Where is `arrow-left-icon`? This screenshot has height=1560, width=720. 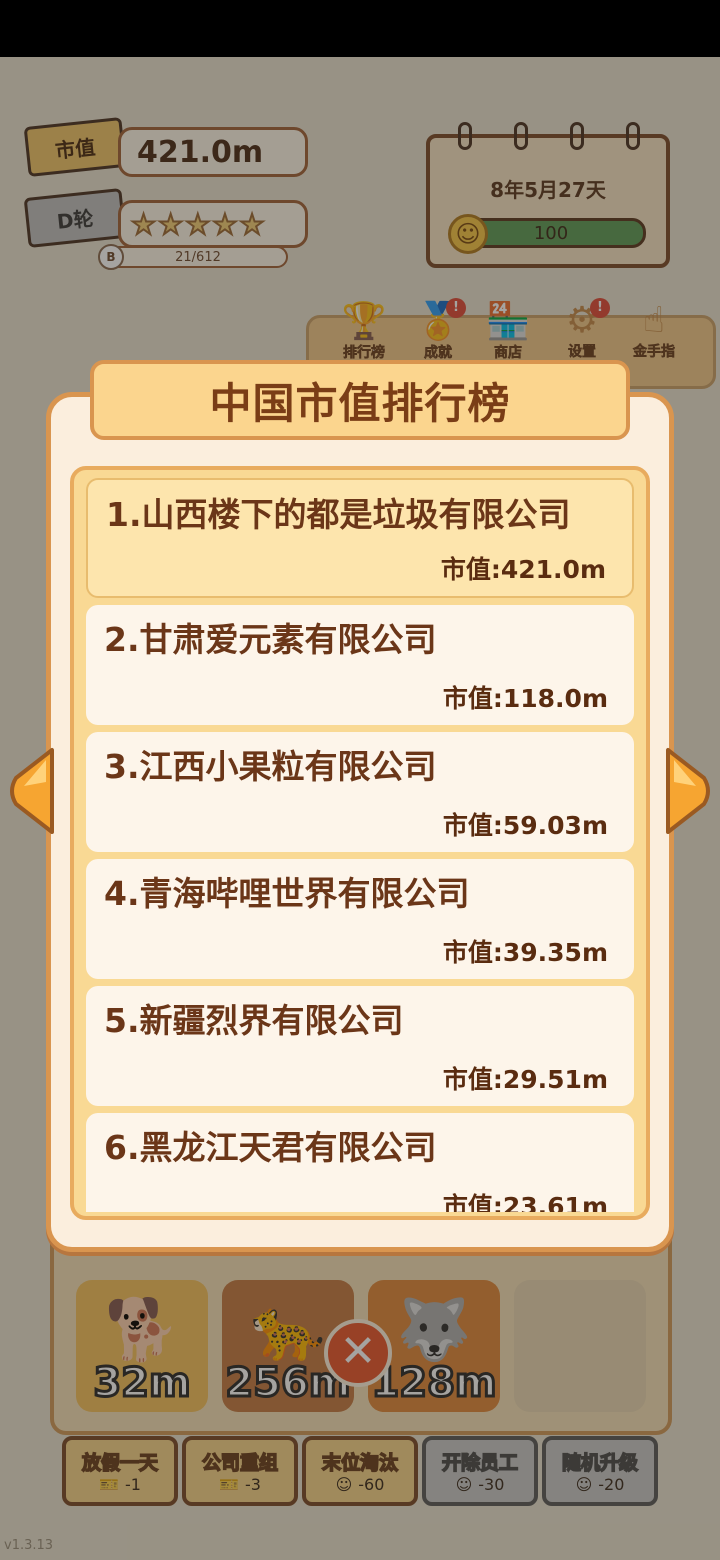 arrow-left-icon is located at coordinates (31, 791).